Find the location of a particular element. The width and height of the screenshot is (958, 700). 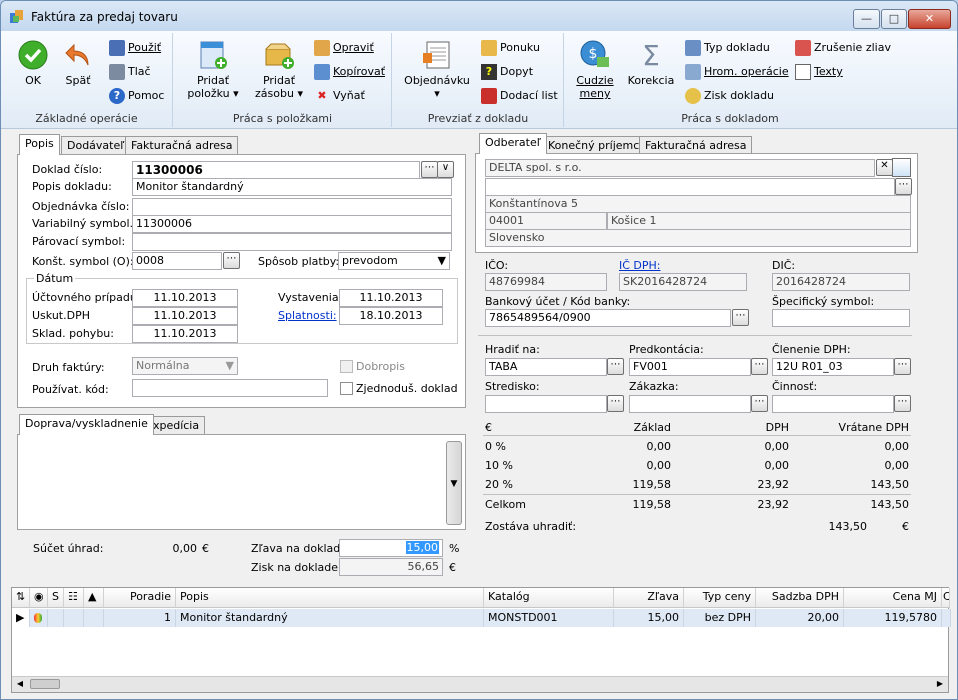

customer-line2-lookup-button: ⋯ is located at coordinates (903, 186).